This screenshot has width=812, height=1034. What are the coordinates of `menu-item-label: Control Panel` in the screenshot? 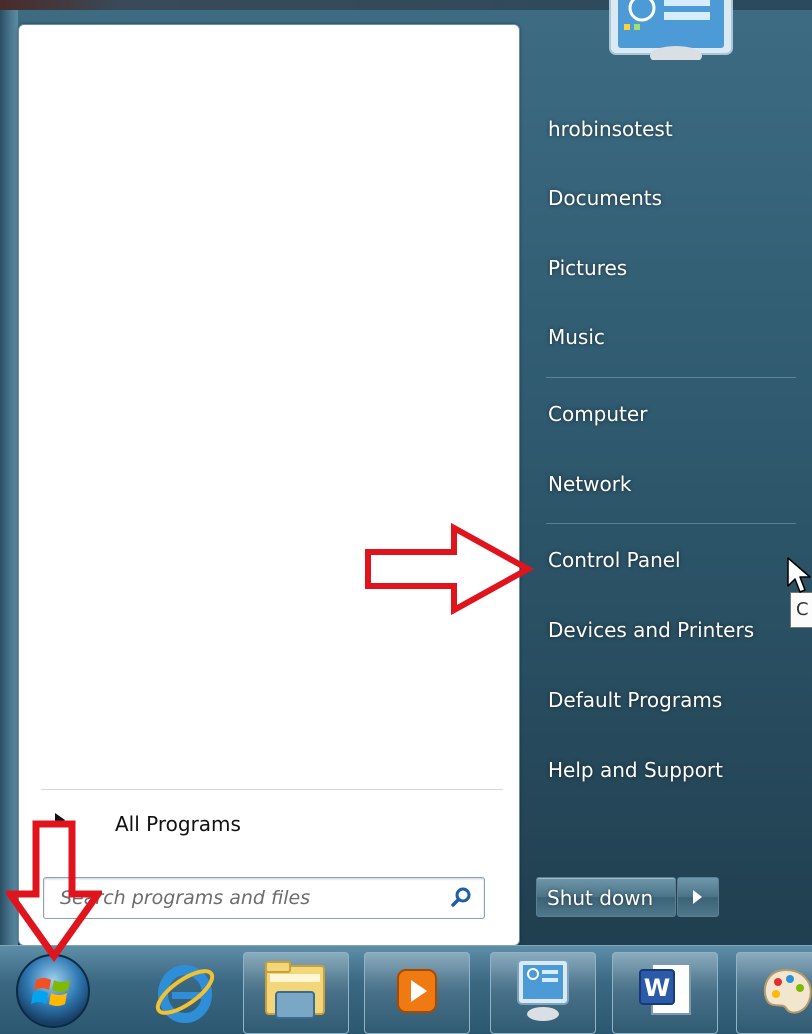 It's located at (614, 560).